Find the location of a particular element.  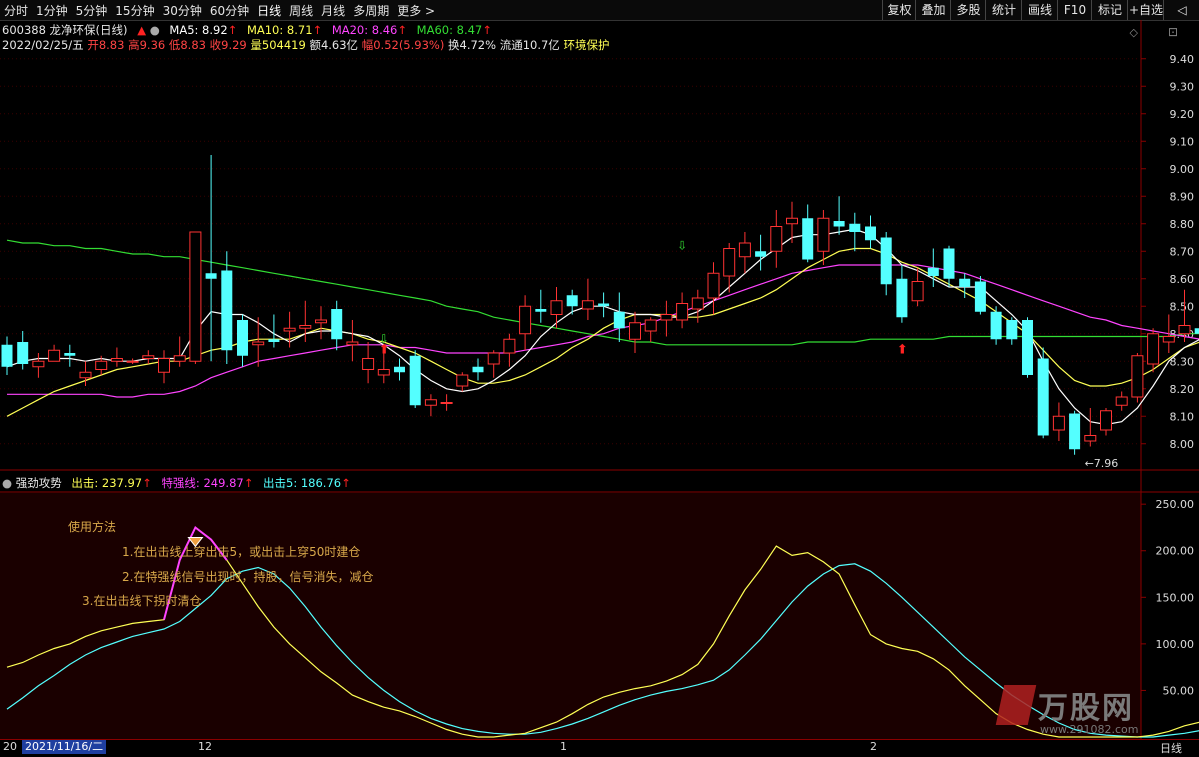

diamond-icon: ◇ is located at coordinates (1134, 32).